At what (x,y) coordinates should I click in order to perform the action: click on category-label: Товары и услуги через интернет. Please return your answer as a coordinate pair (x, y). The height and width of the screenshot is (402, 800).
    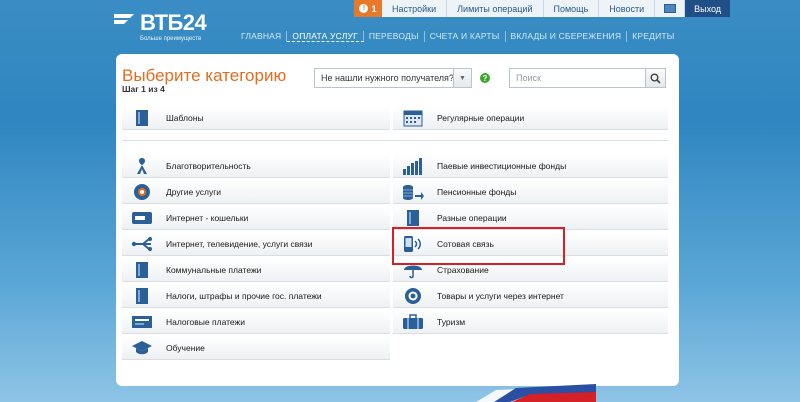
    Looking at the image, I should click on (500, 295).